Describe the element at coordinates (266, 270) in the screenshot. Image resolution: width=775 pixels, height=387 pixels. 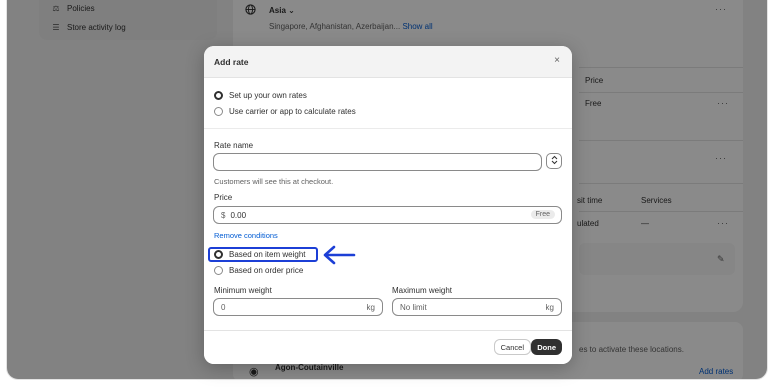
I see `radio-label: Based on order price` at that location.